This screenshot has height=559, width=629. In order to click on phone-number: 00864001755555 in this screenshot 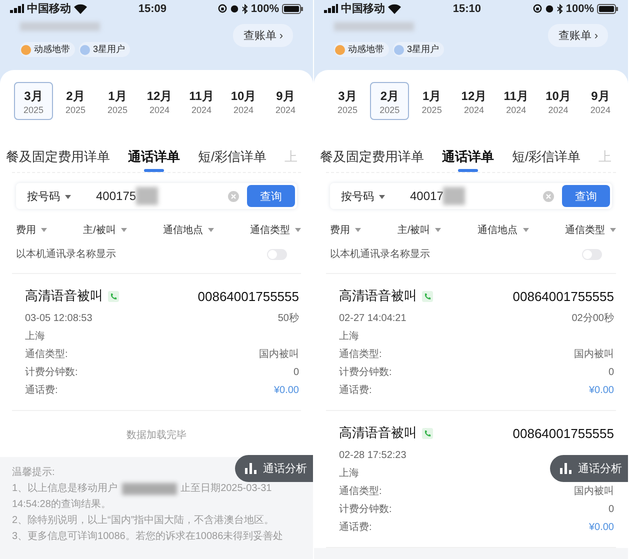, I will do `click(563, 296)`.